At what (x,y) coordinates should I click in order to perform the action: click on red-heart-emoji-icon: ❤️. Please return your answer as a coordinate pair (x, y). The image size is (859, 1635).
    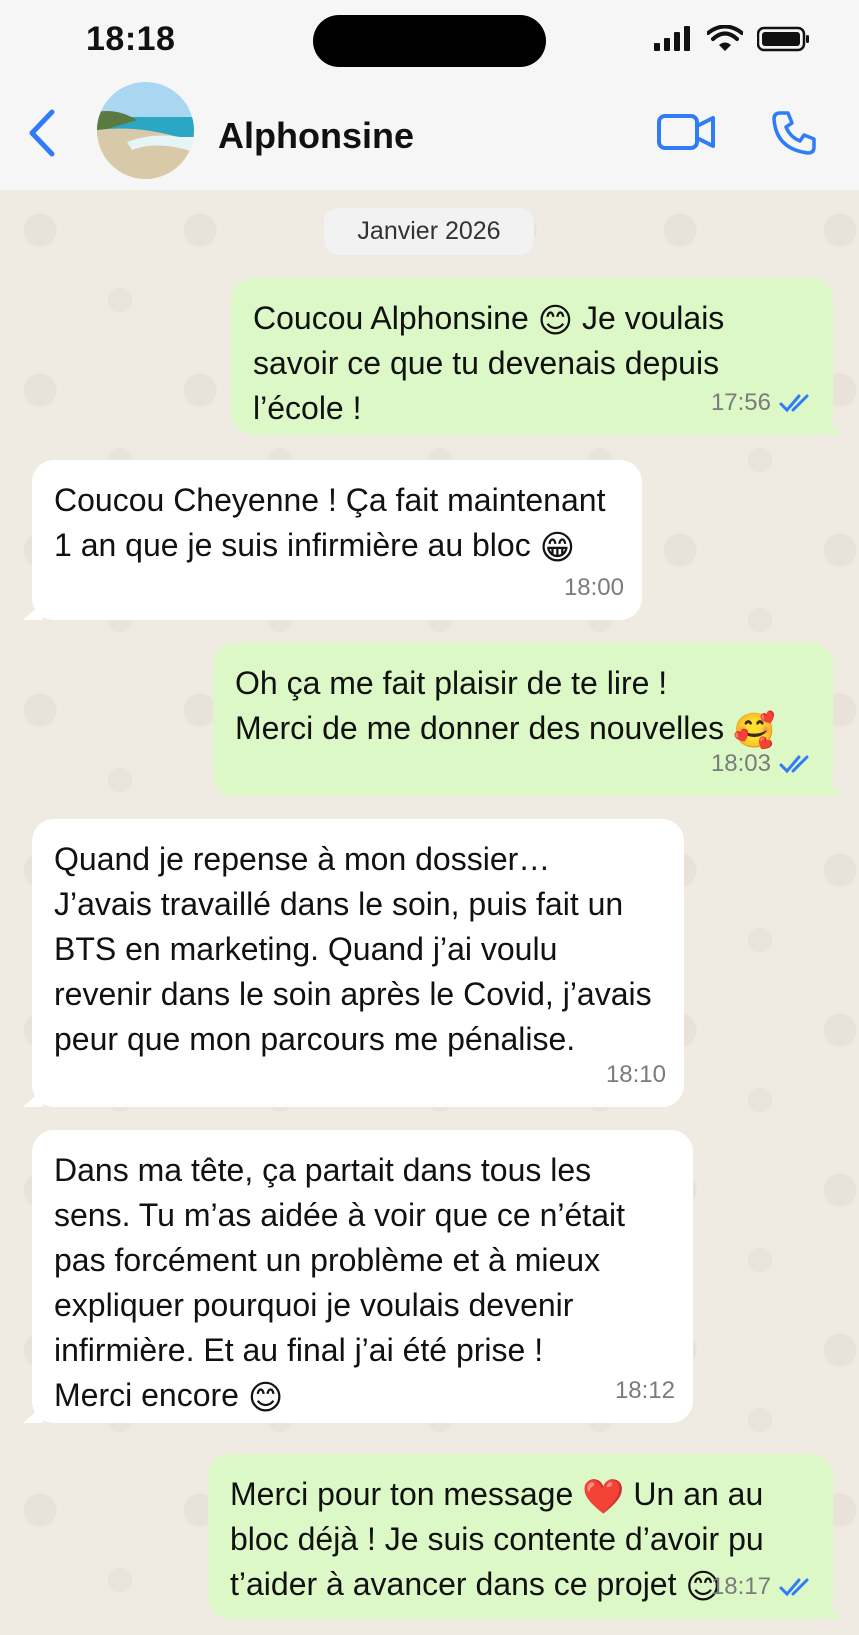
    Looking at the image, I should click on (603, 1497).